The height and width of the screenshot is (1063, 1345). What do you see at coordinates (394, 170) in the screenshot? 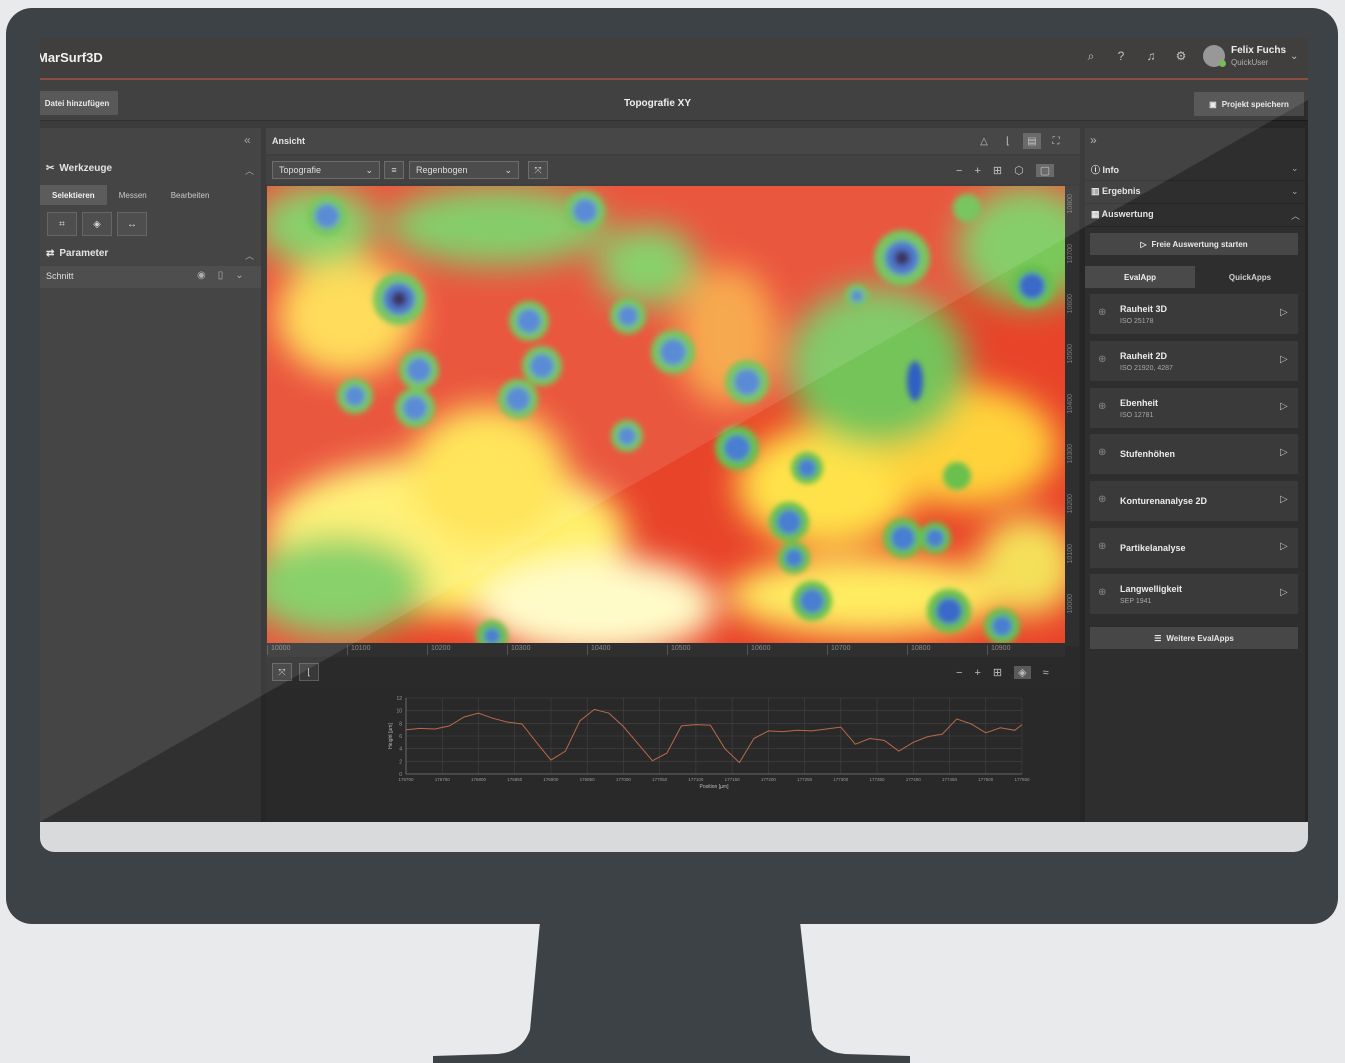
I see `sliders-icon: ≡` at bounding box center [394, 170].